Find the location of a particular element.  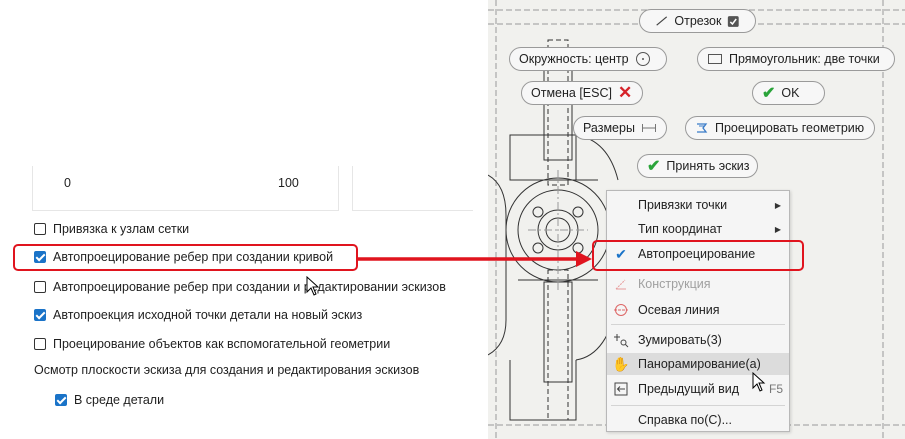

line-icon is located at coordinates (662, 21).